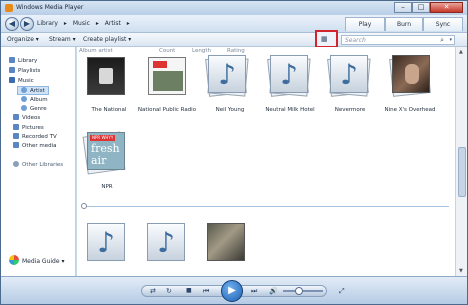 The image size is (468, 305). What do you see at coordinates (24, 108) in the screenshot?
I see `genre-icon` at bounding box center [24, 108].